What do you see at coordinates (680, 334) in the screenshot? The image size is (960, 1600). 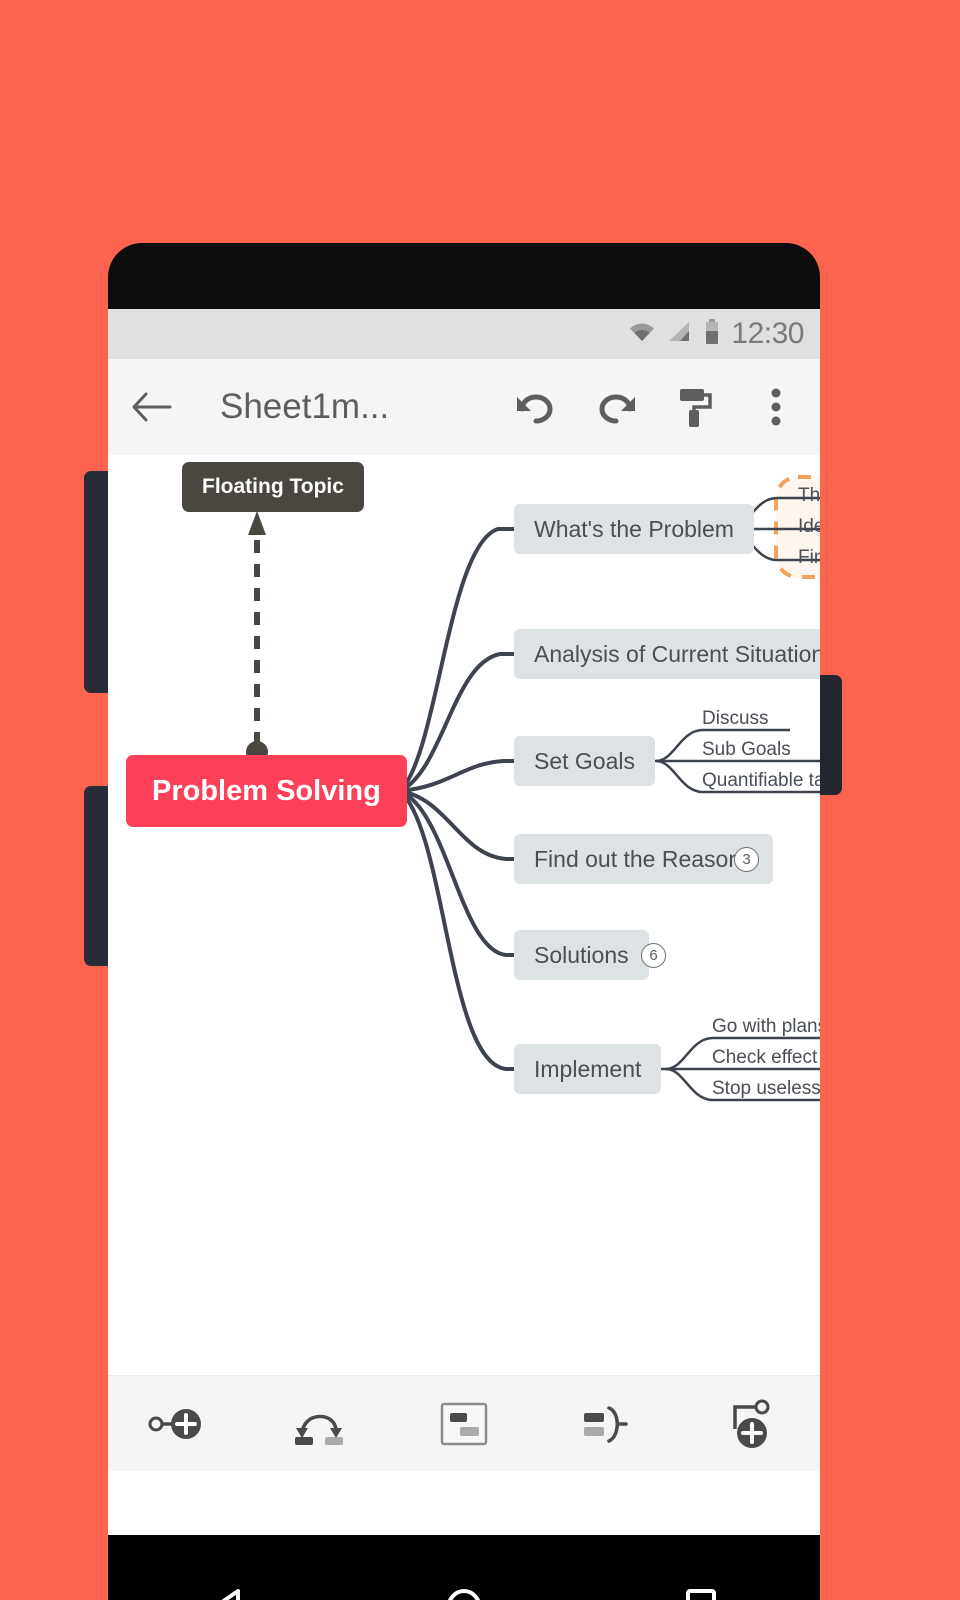 I see `cellular-signal-icon` at bounding box center [680, 334].